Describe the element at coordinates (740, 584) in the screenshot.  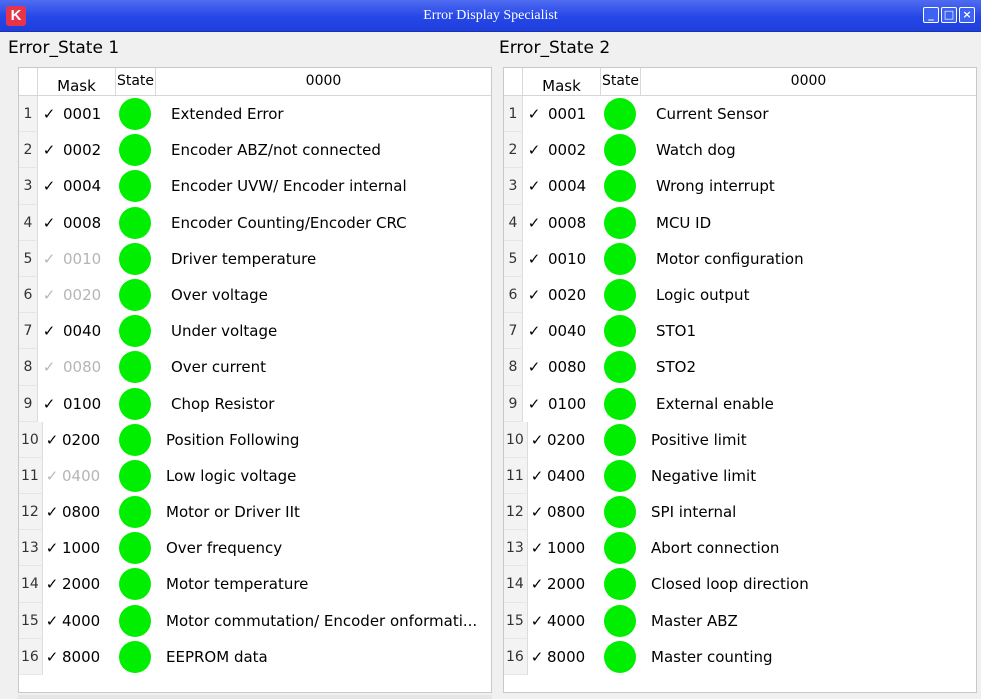
I see `table-row: 14 ✓ 2000 Closed loop direction` at that location.